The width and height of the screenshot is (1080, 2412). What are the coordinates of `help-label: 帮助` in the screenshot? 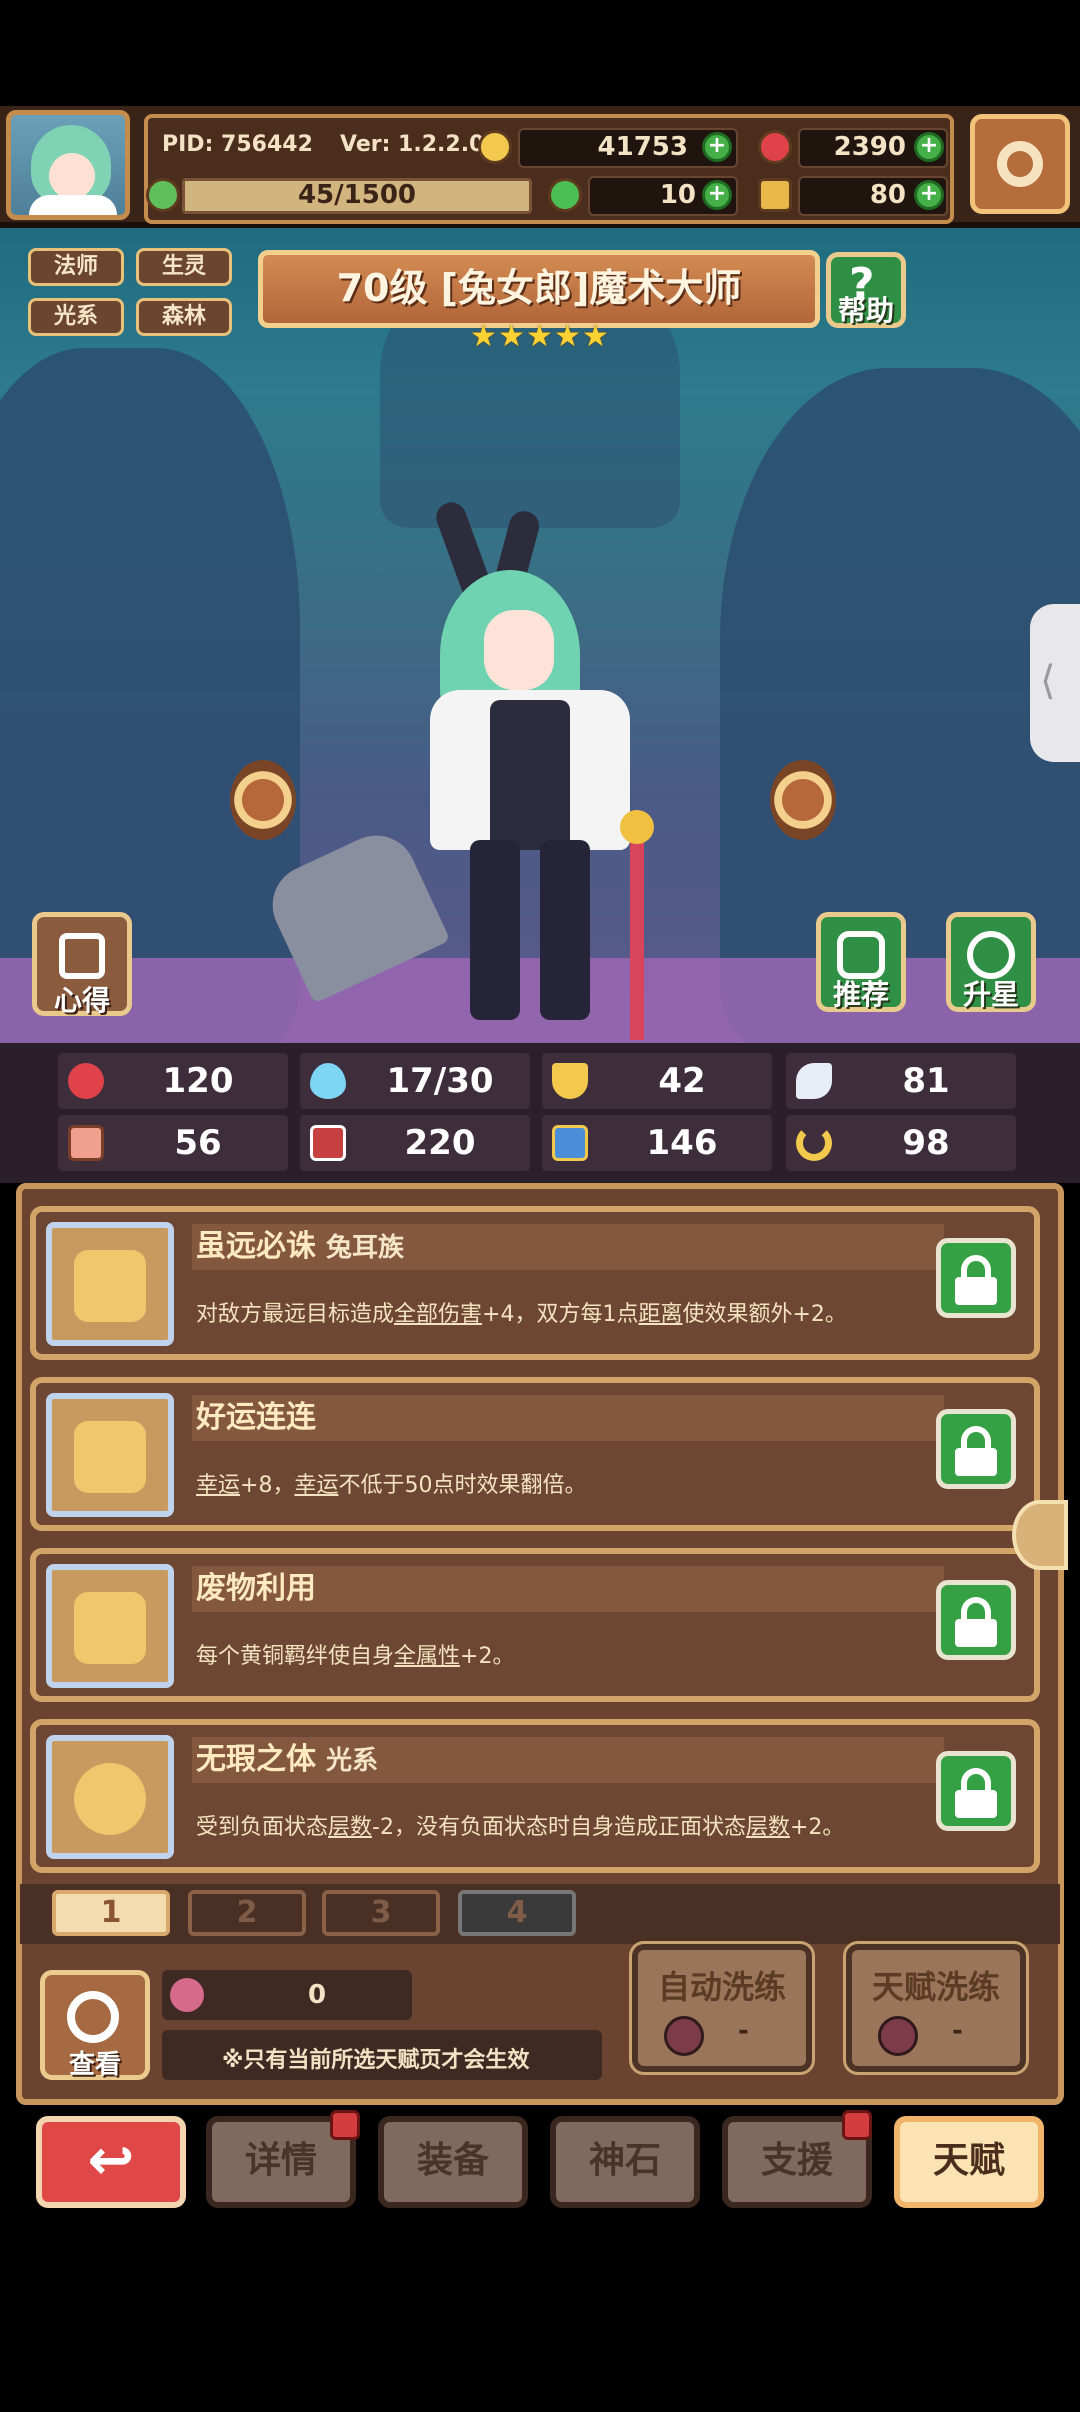 It's located at (865, 310).